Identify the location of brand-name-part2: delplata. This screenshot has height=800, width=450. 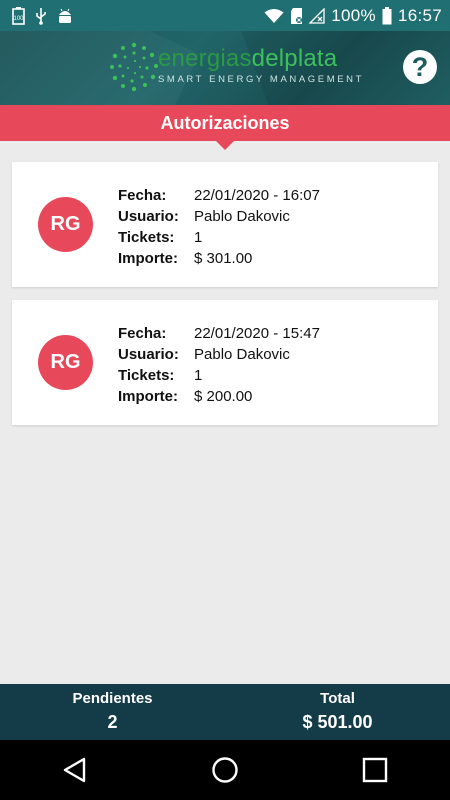
(294, 58).